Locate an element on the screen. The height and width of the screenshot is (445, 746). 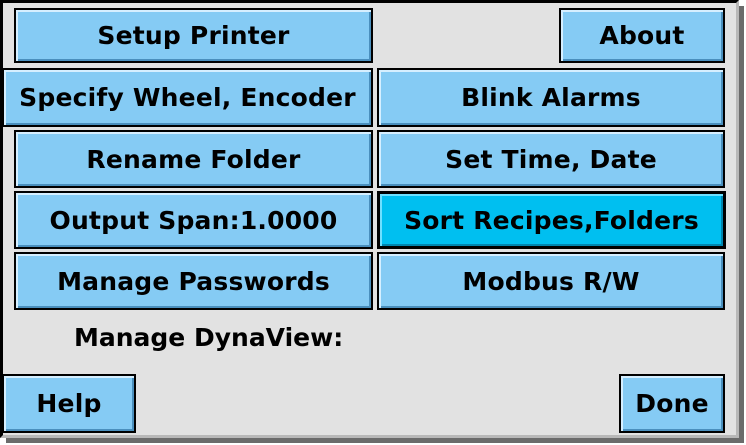
help-button: Help is located at coordinates (69, 403).